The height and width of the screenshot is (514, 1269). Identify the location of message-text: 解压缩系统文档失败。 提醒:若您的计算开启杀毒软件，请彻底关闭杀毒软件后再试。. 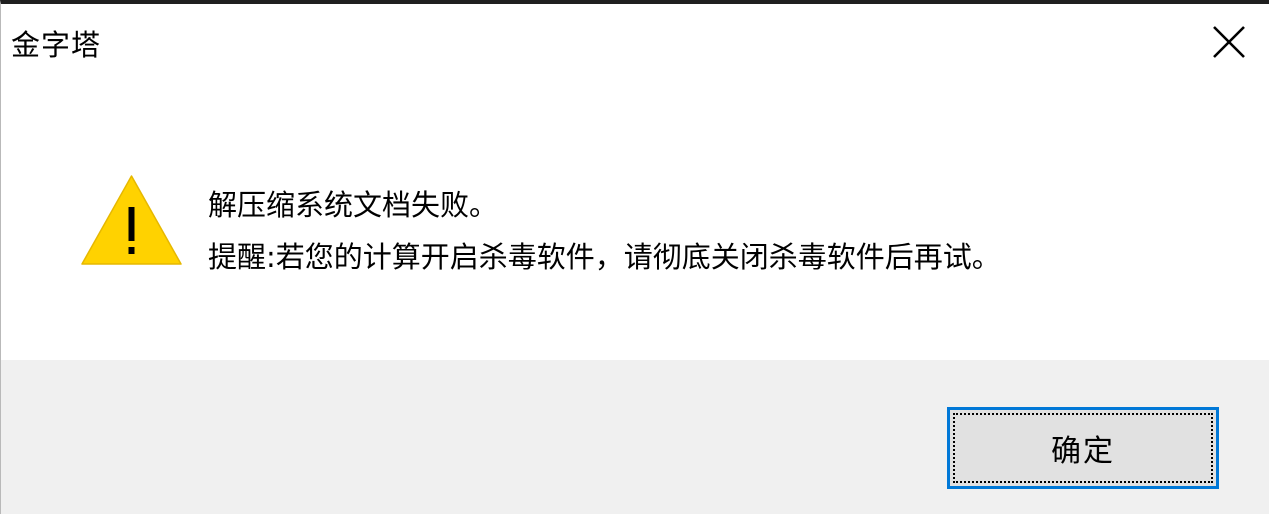
(604, 231).